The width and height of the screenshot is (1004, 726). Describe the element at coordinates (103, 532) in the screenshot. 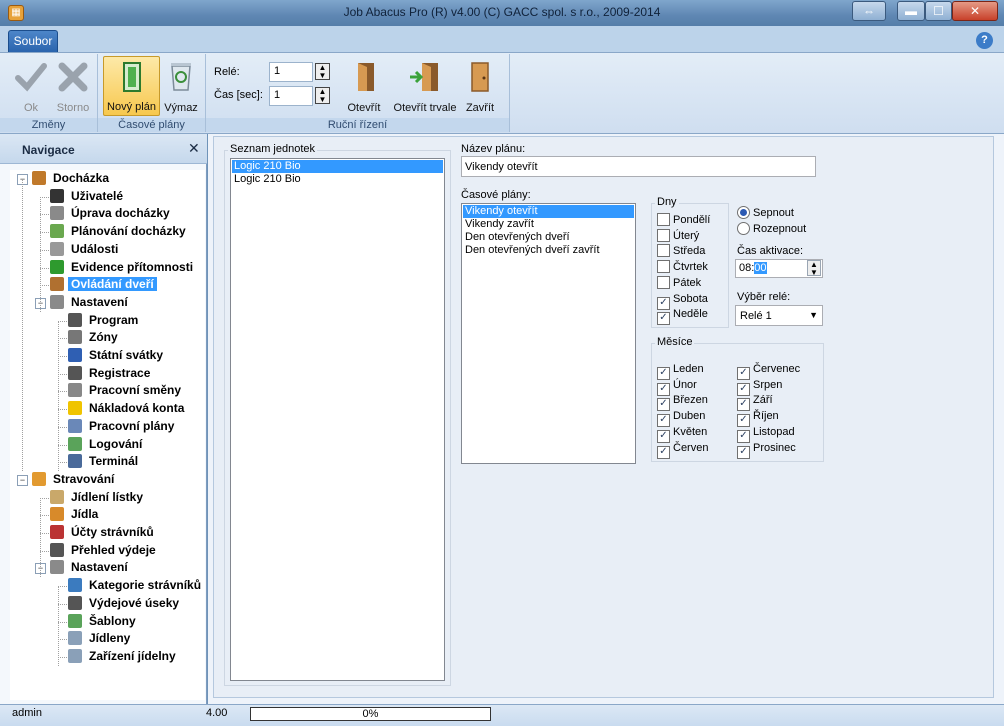

I see `nav-item: Účty strávníků` at that location.